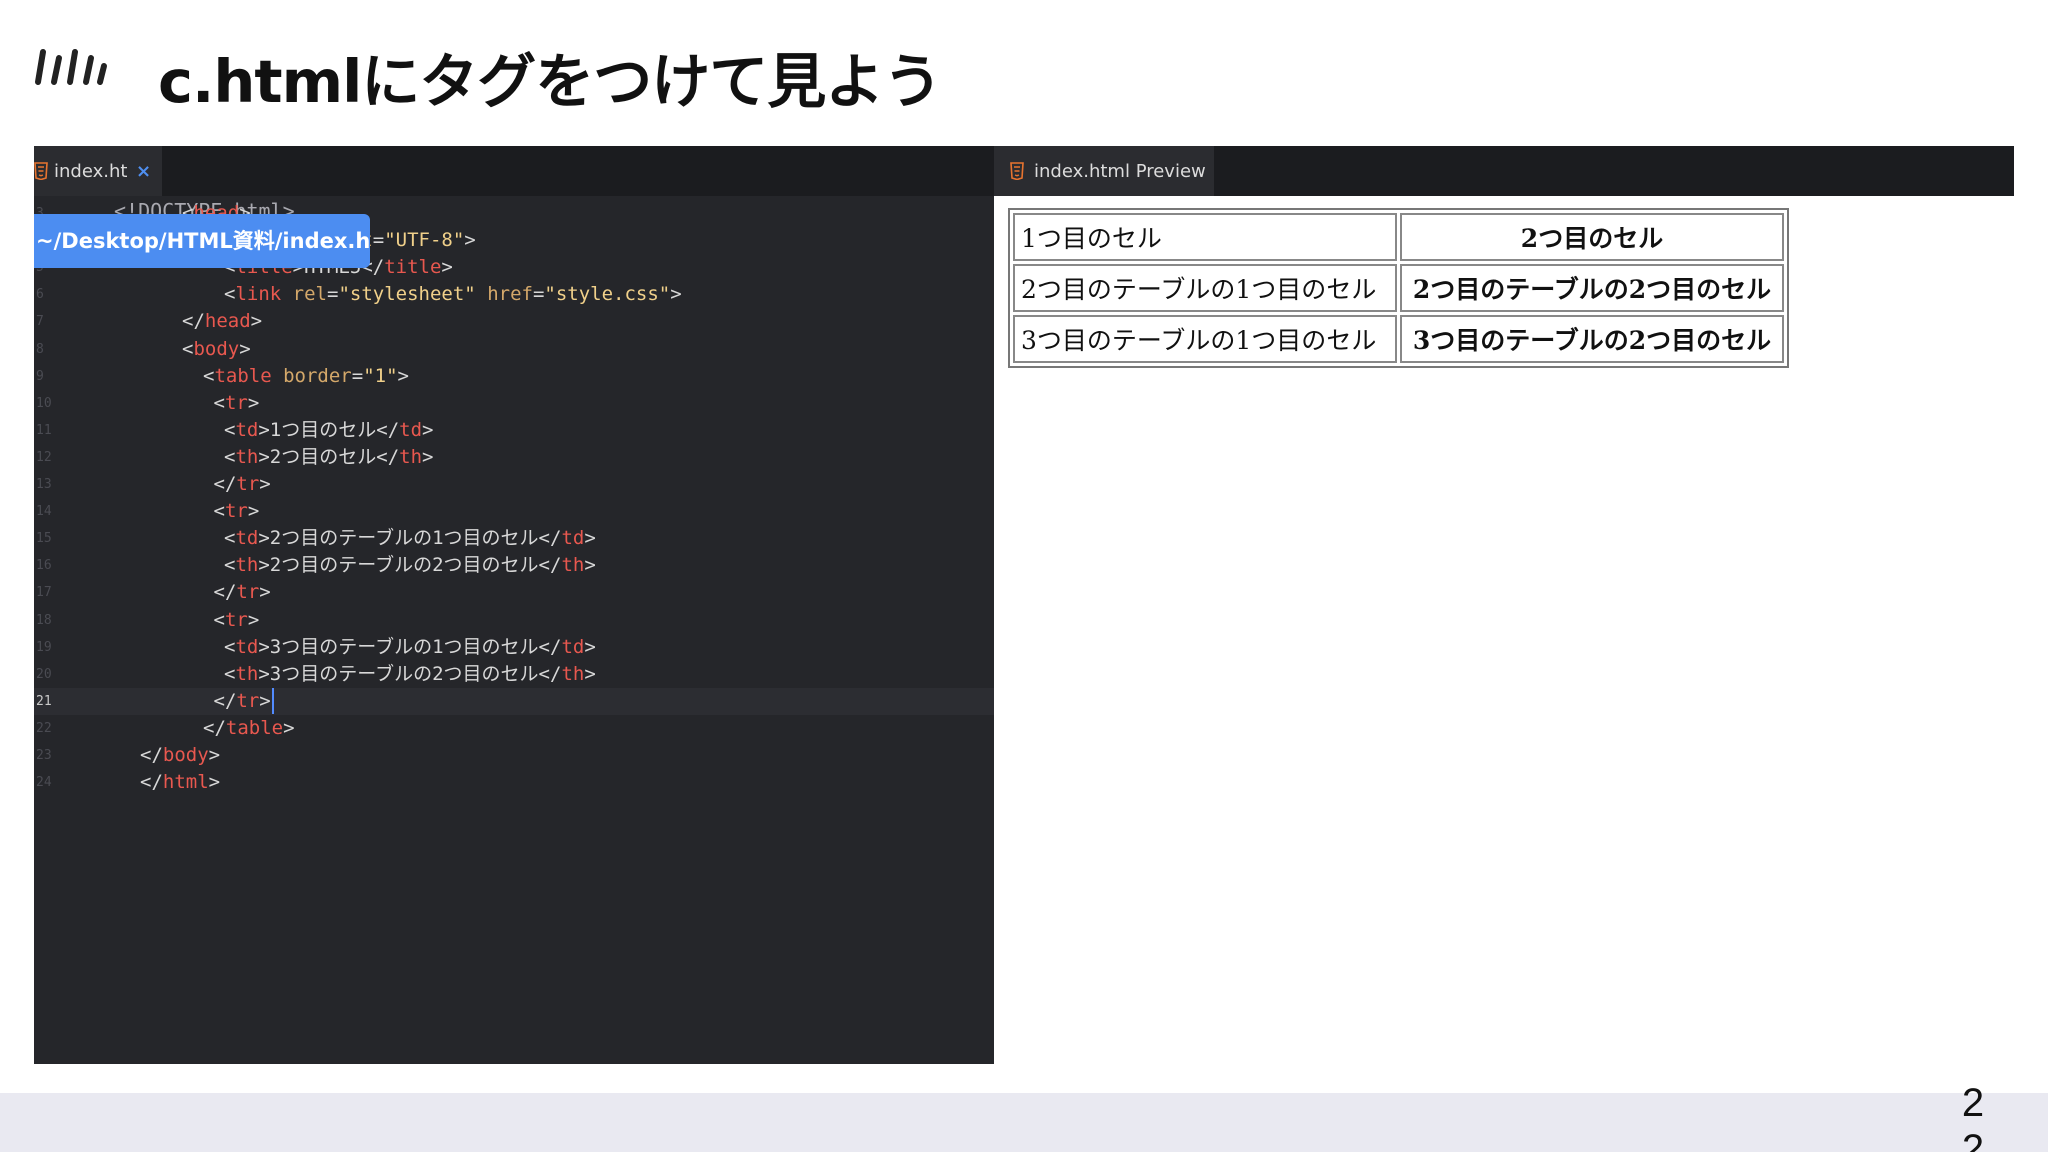 The width and height of the screenshot is (2048, 1152). Describe the element at coordinates (1592, 288) in the screenshot. I see `table-header-cell: 2つ目のテーブルの2つ目のセル` at that location.